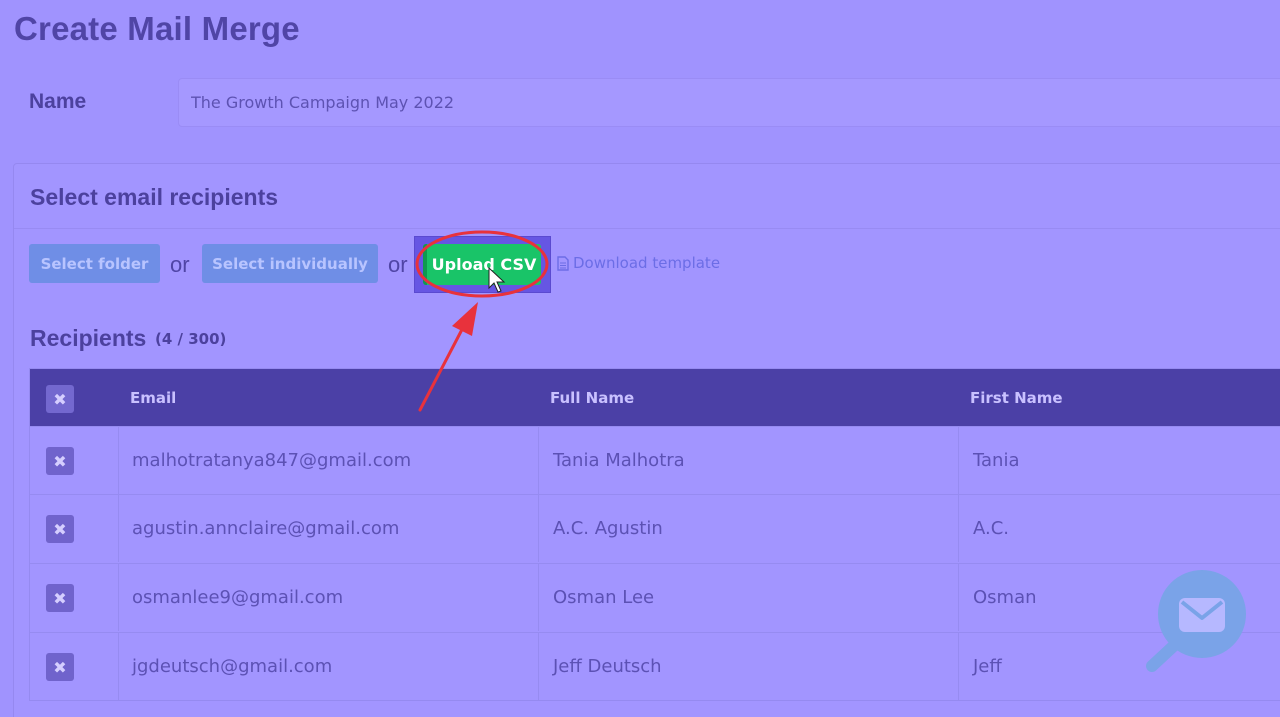 Image resolution: width=1280 pixels, height=717 pixels. Describe the element at coordinates (729, 102) in the screenshot. I see `name-input` at that location.